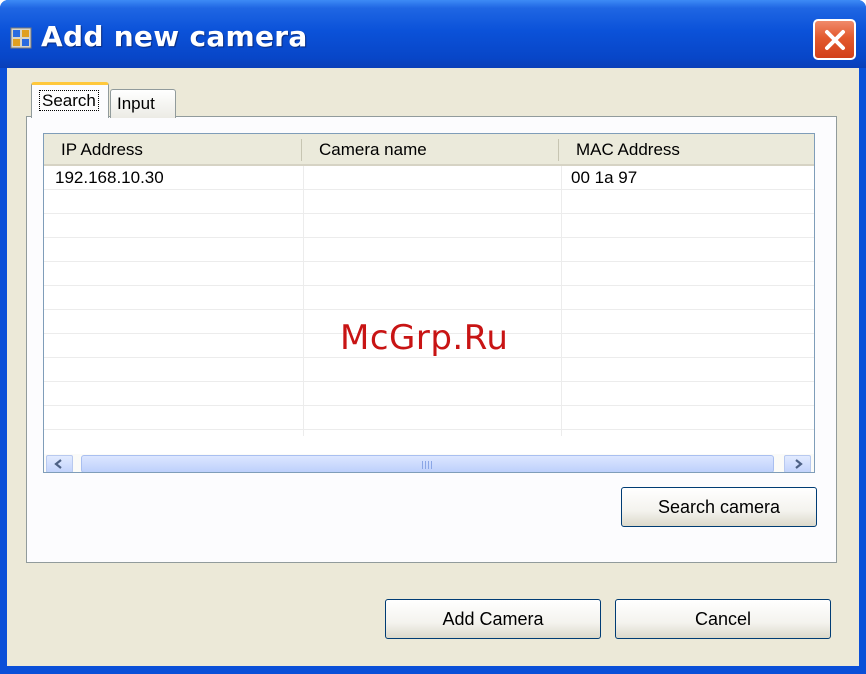 Image resolution: width=866 pixels, height=674 pixels. Describe the element at coordinates (719, 507) in the screenshot. I see `search-camera-button: Search camera` at that location.